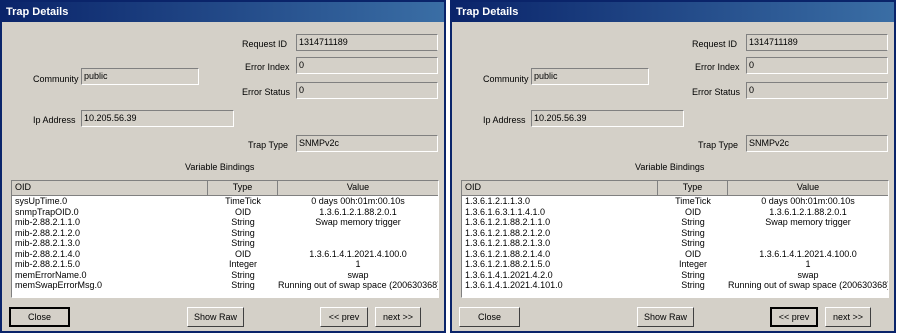  What do you see at coordinates (675, 275) in the screenshot?
I see `table-row: 1.3.6.1.4.1.2021.4.2.0 String swap` at bounding box center [675, 275].